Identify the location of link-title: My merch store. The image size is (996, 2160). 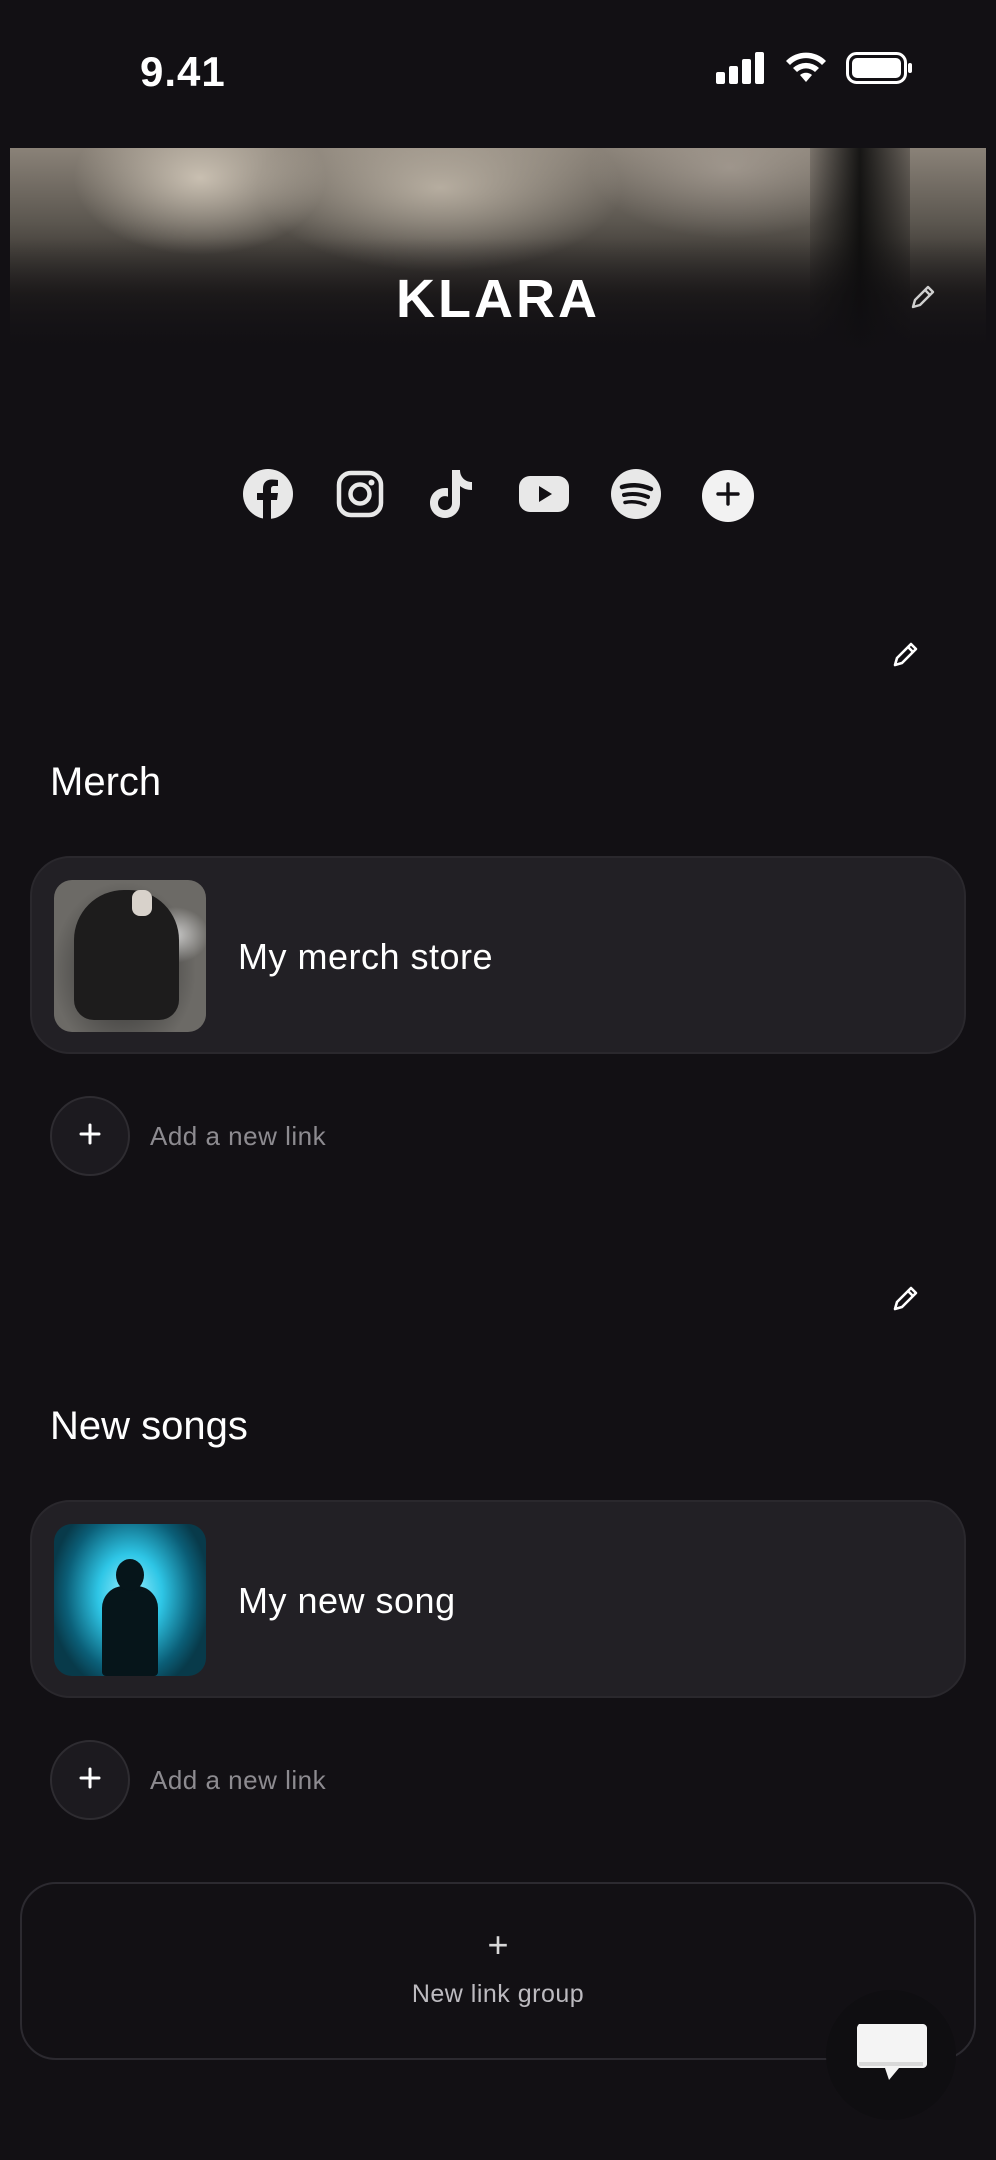
(366, 956).